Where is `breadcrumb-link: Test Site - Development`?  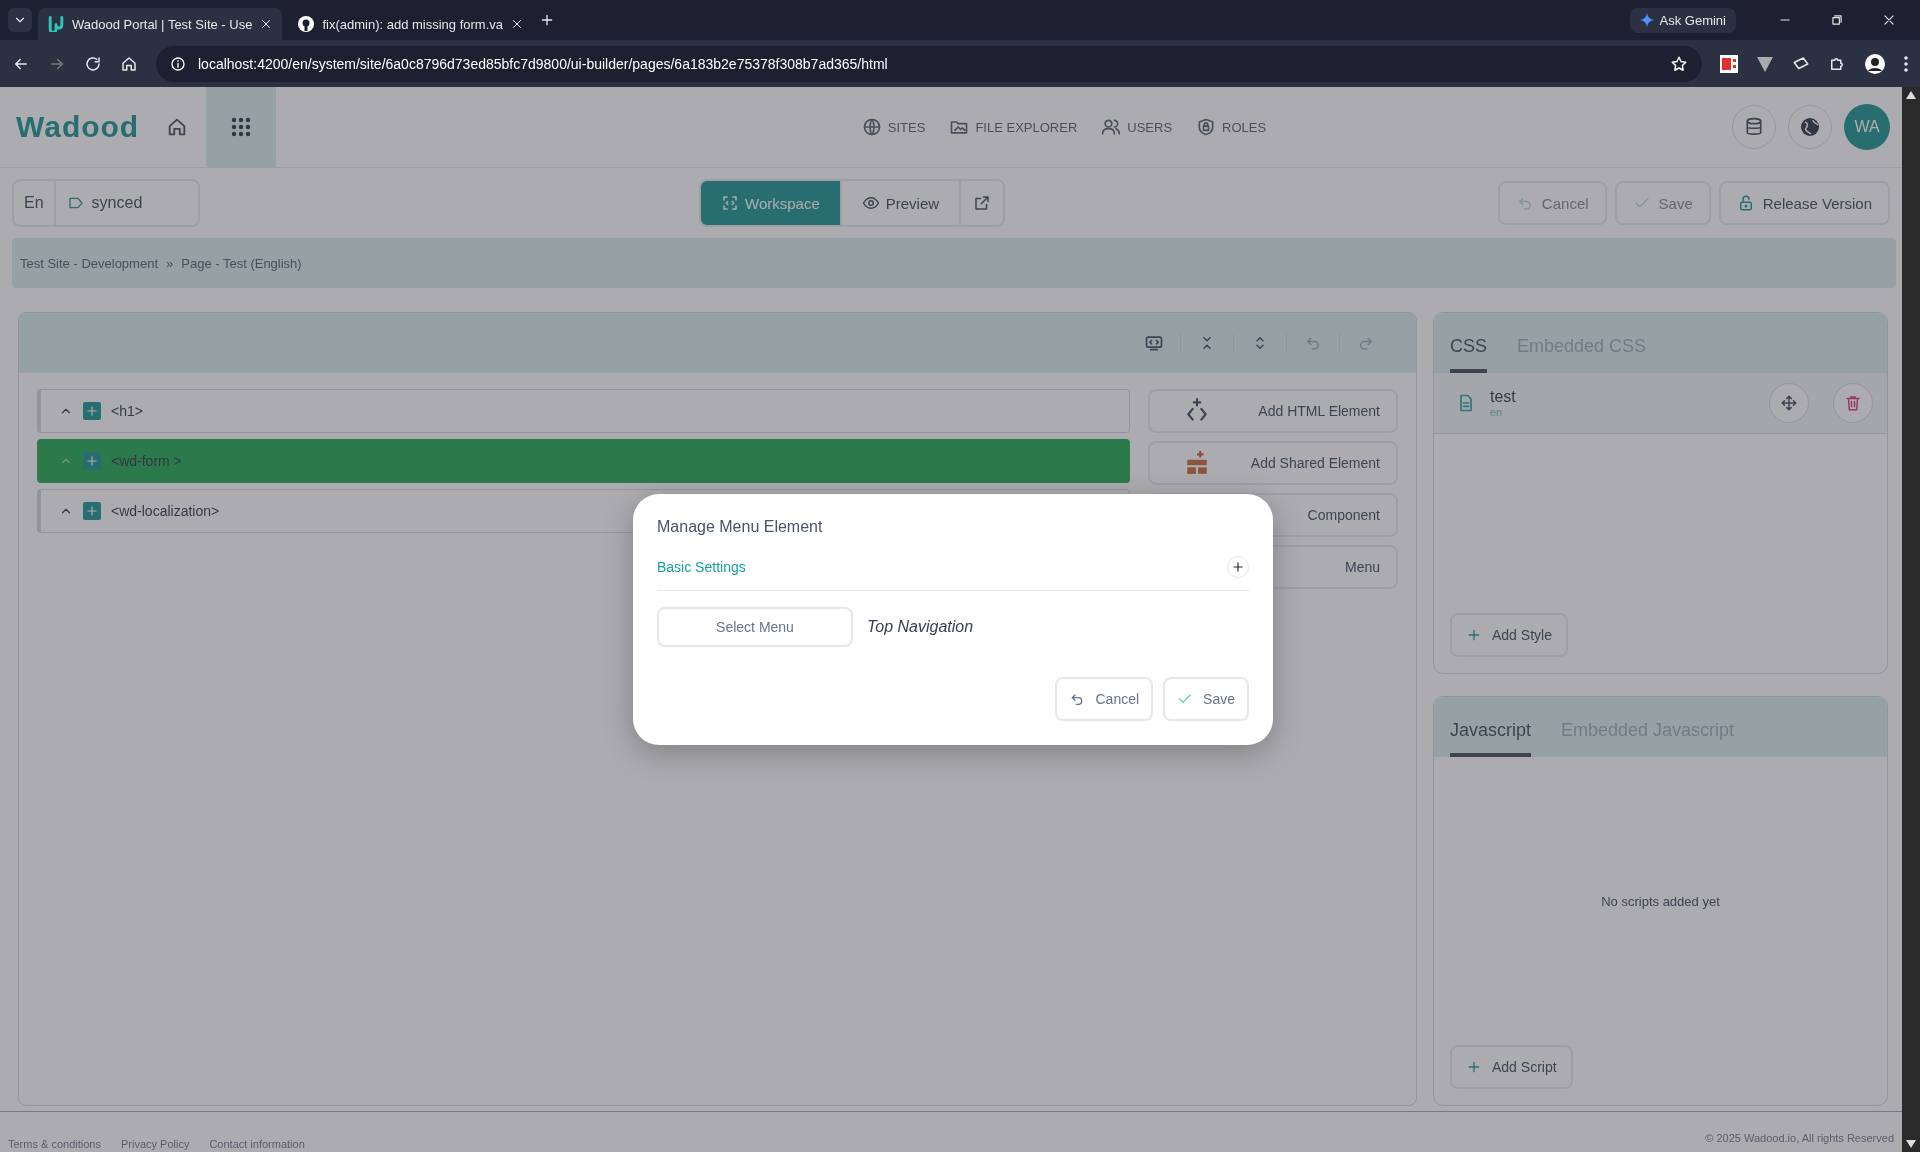 breadcrumb-link: Test Site - Development is located at coordinates (89, 263).